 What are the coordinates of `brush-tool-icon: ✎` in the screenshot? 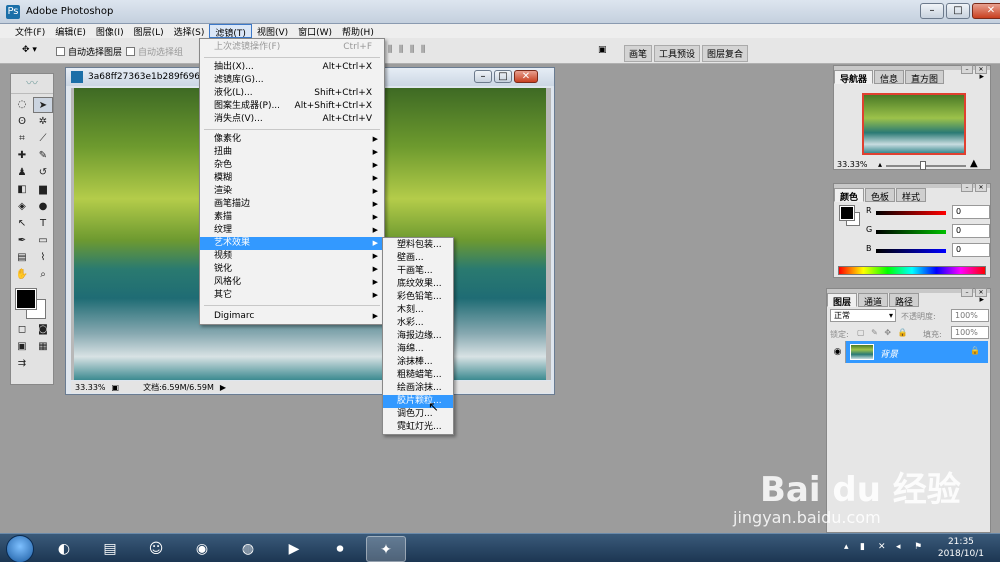 It's located at (43, 156).